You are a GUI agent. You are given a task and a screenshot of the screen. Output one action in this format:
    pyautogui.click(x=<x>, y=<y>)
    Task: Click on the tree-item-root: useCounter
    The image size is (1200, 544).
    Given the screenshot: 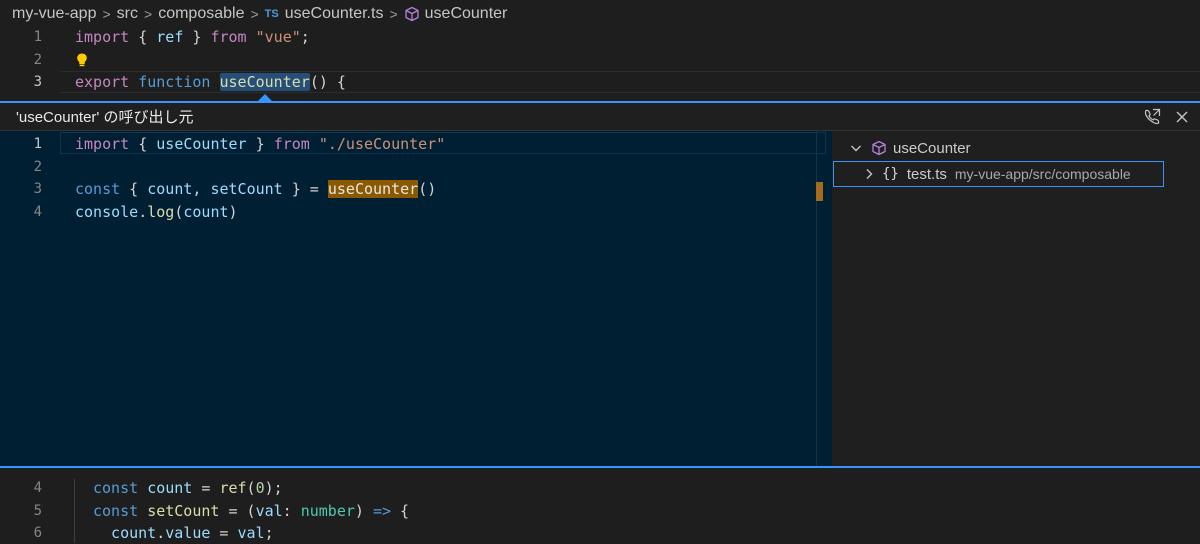 What is the action you would take?
    pyautogui.click(x=1016, y=148)
    